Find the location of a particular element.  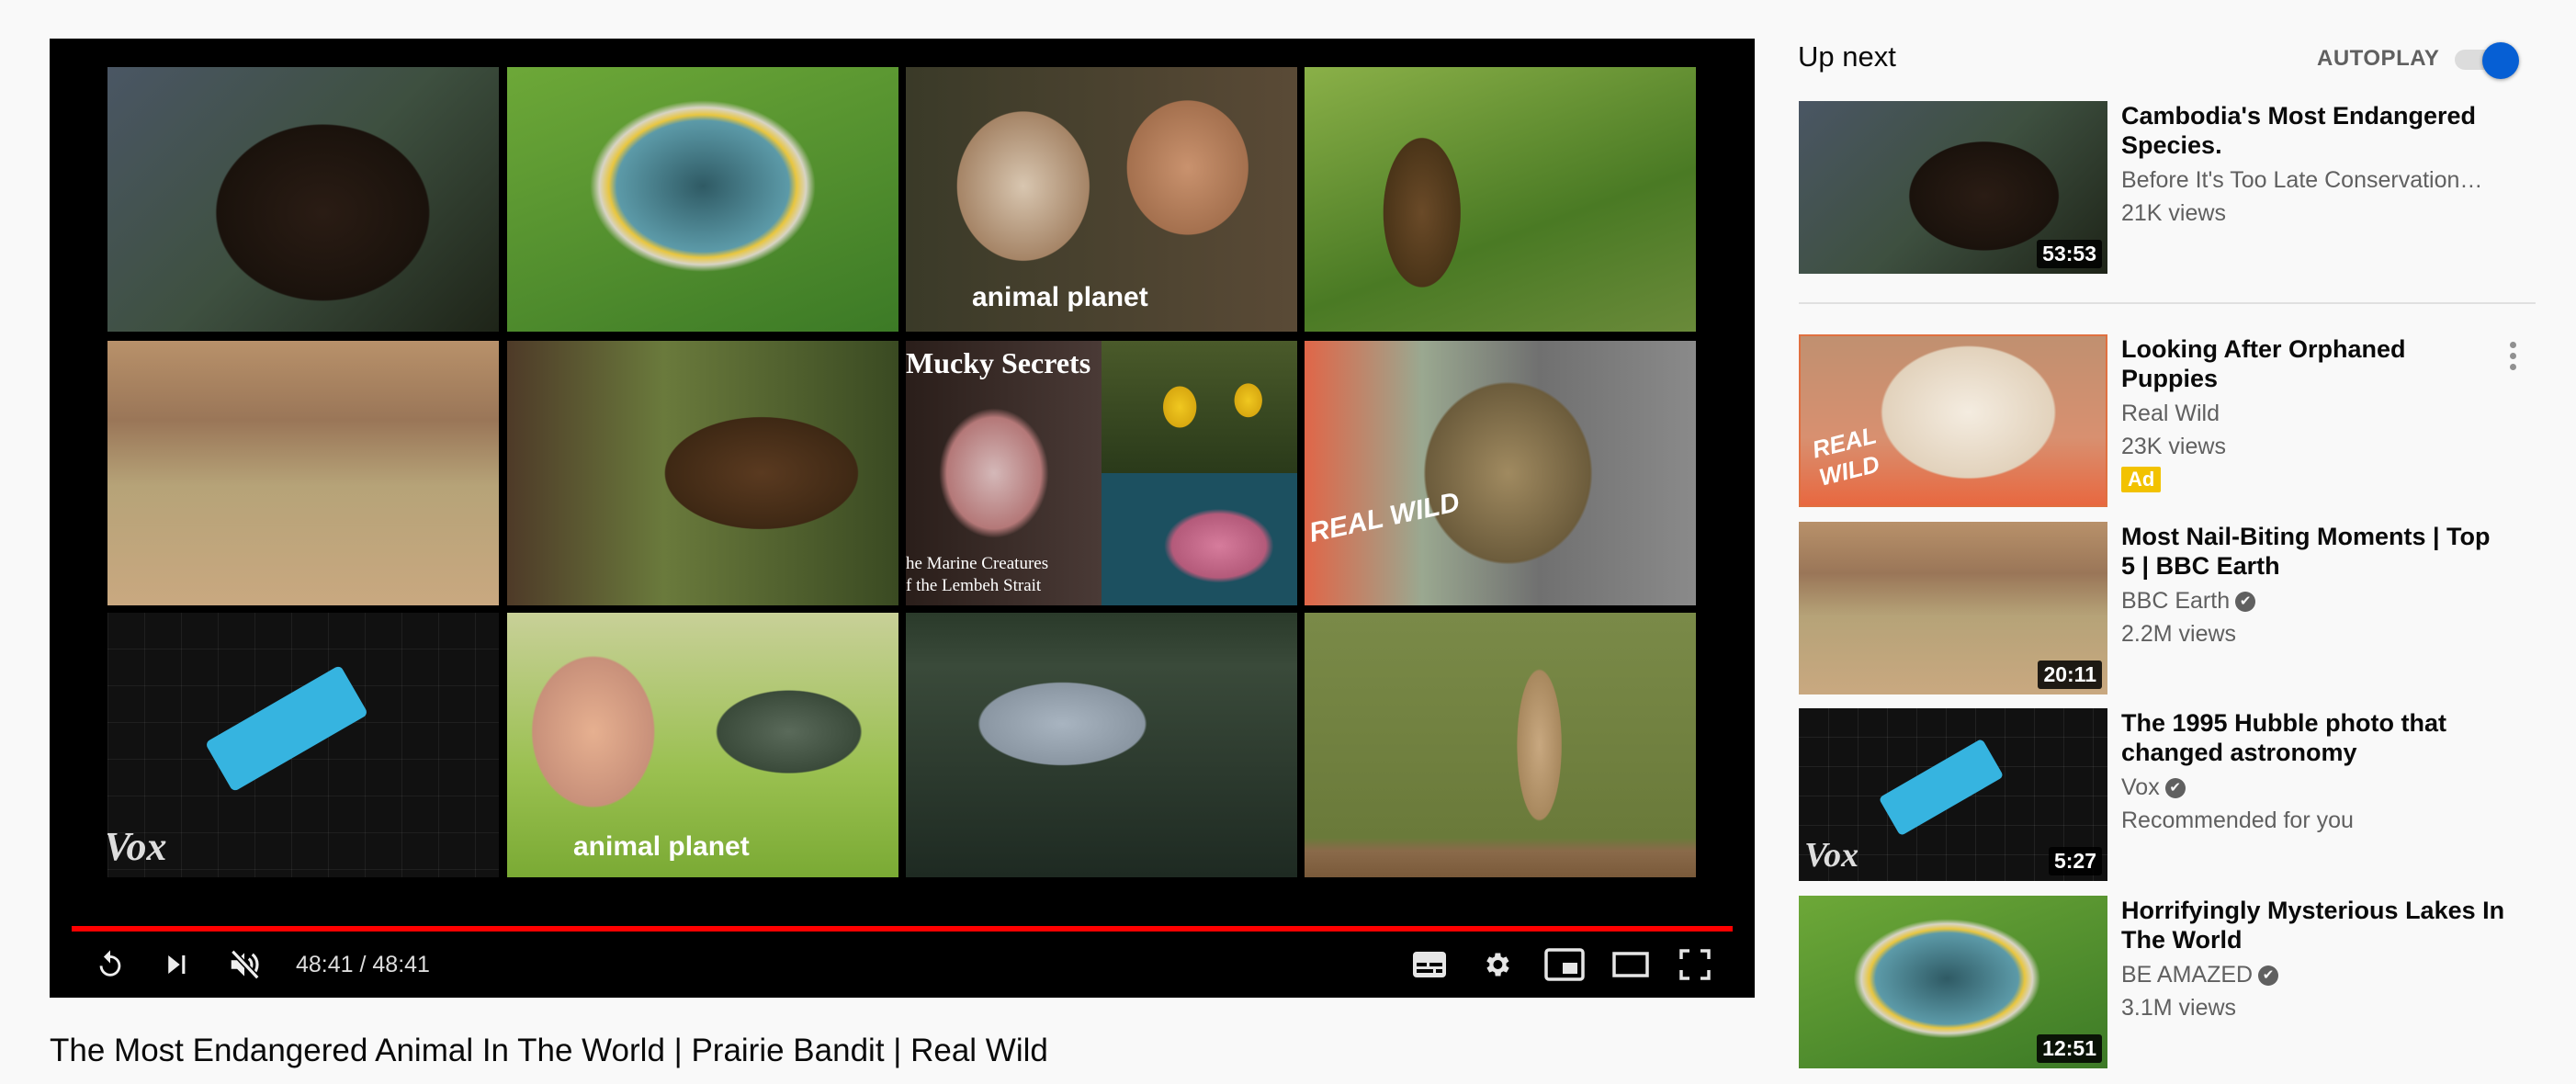

miniplayer-icon is located at coordinates (1564, 964).